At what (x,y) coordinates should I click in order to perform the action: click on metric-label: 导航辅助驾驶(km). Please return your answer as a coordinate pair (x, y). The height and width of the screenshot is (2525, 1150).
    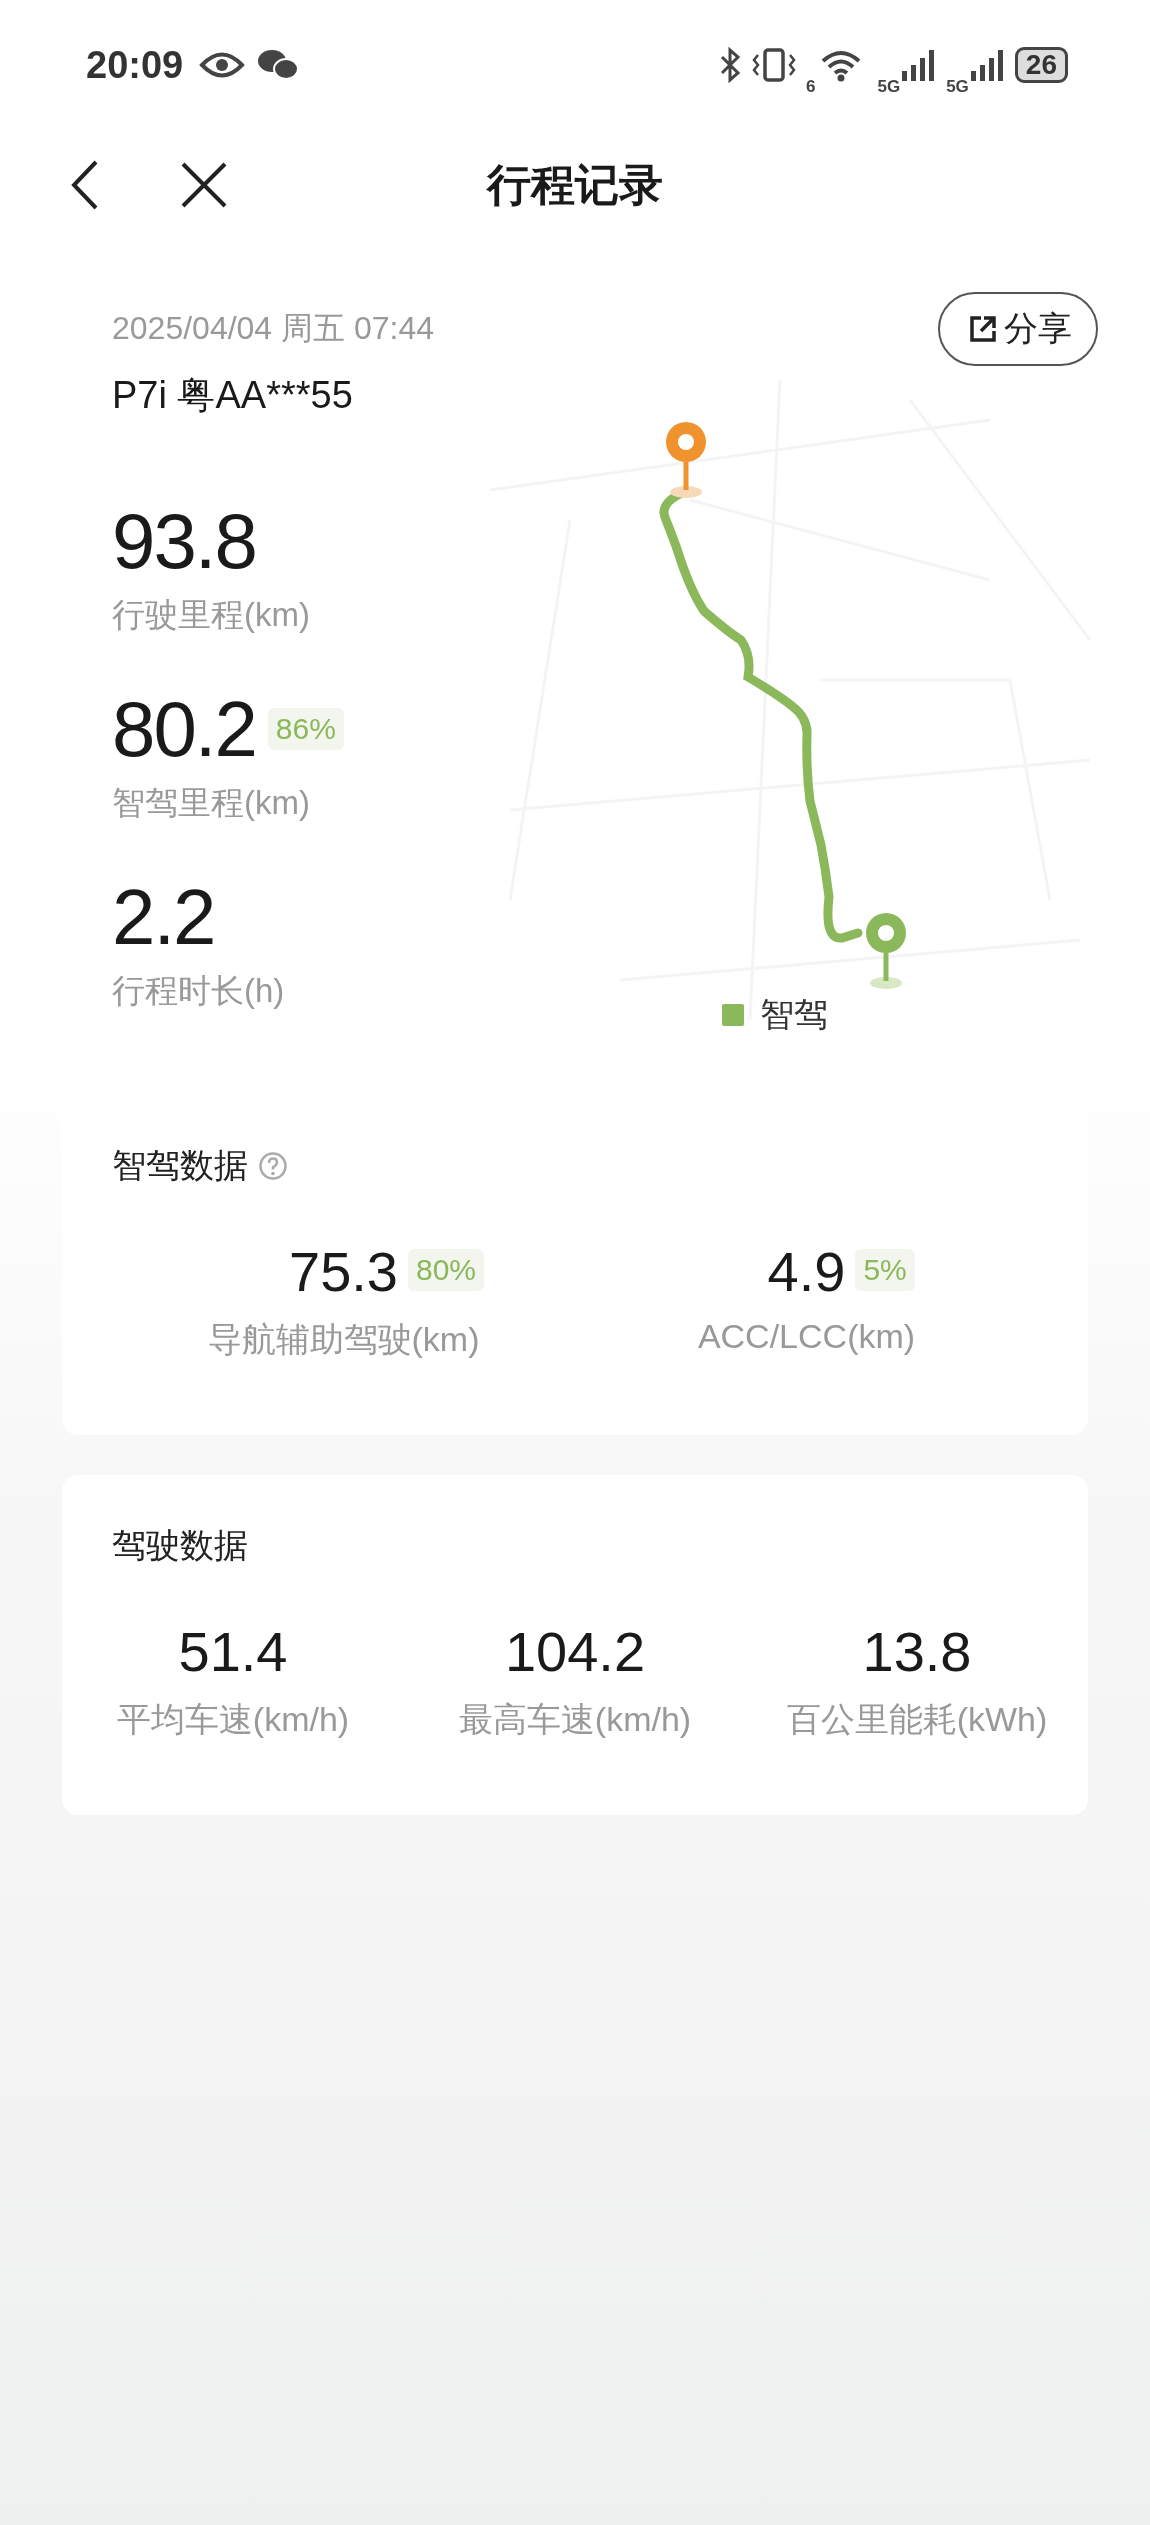
    Looking at the image, I should click on (343, 1339).